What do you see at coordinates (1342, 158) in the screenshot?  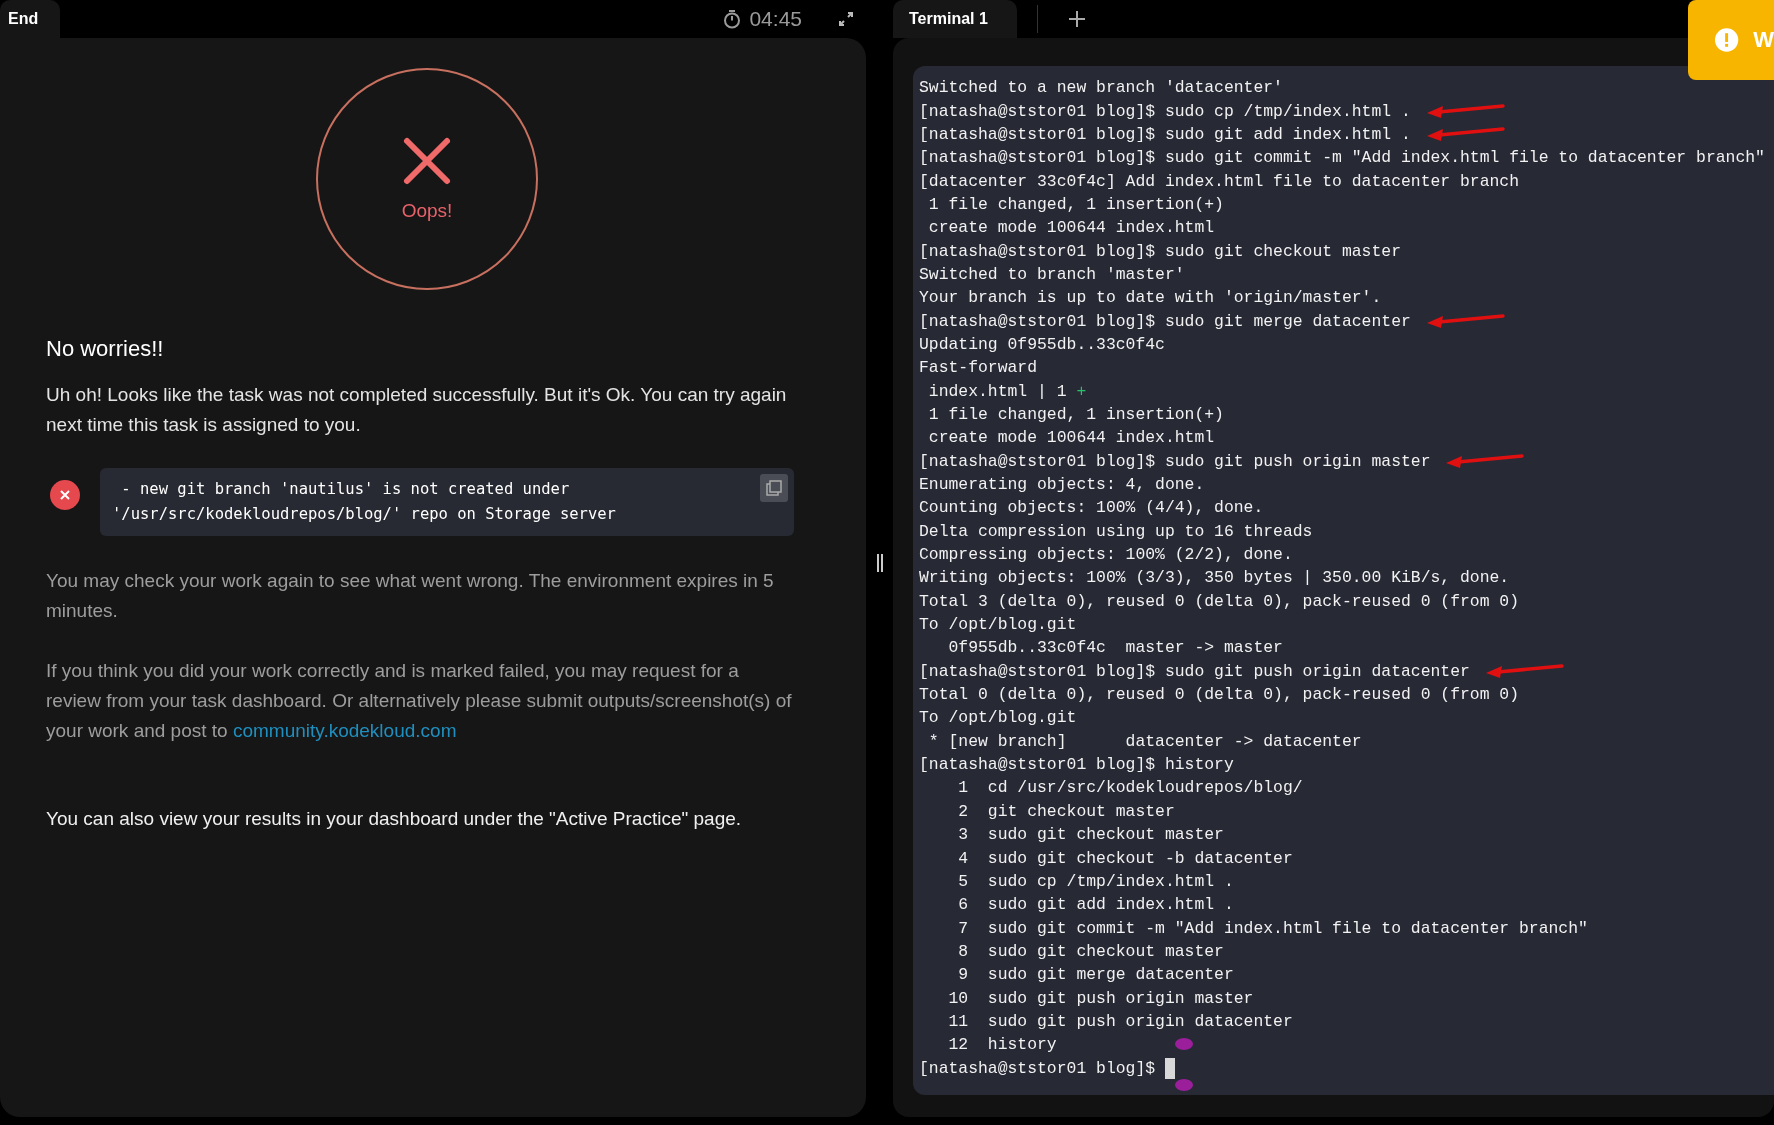 I see `terminal-line: [natasha@ststor01 blog]$ sudo git commit -m "Add index.html file to datacenter branch"` at bounding box center [1342, 158].